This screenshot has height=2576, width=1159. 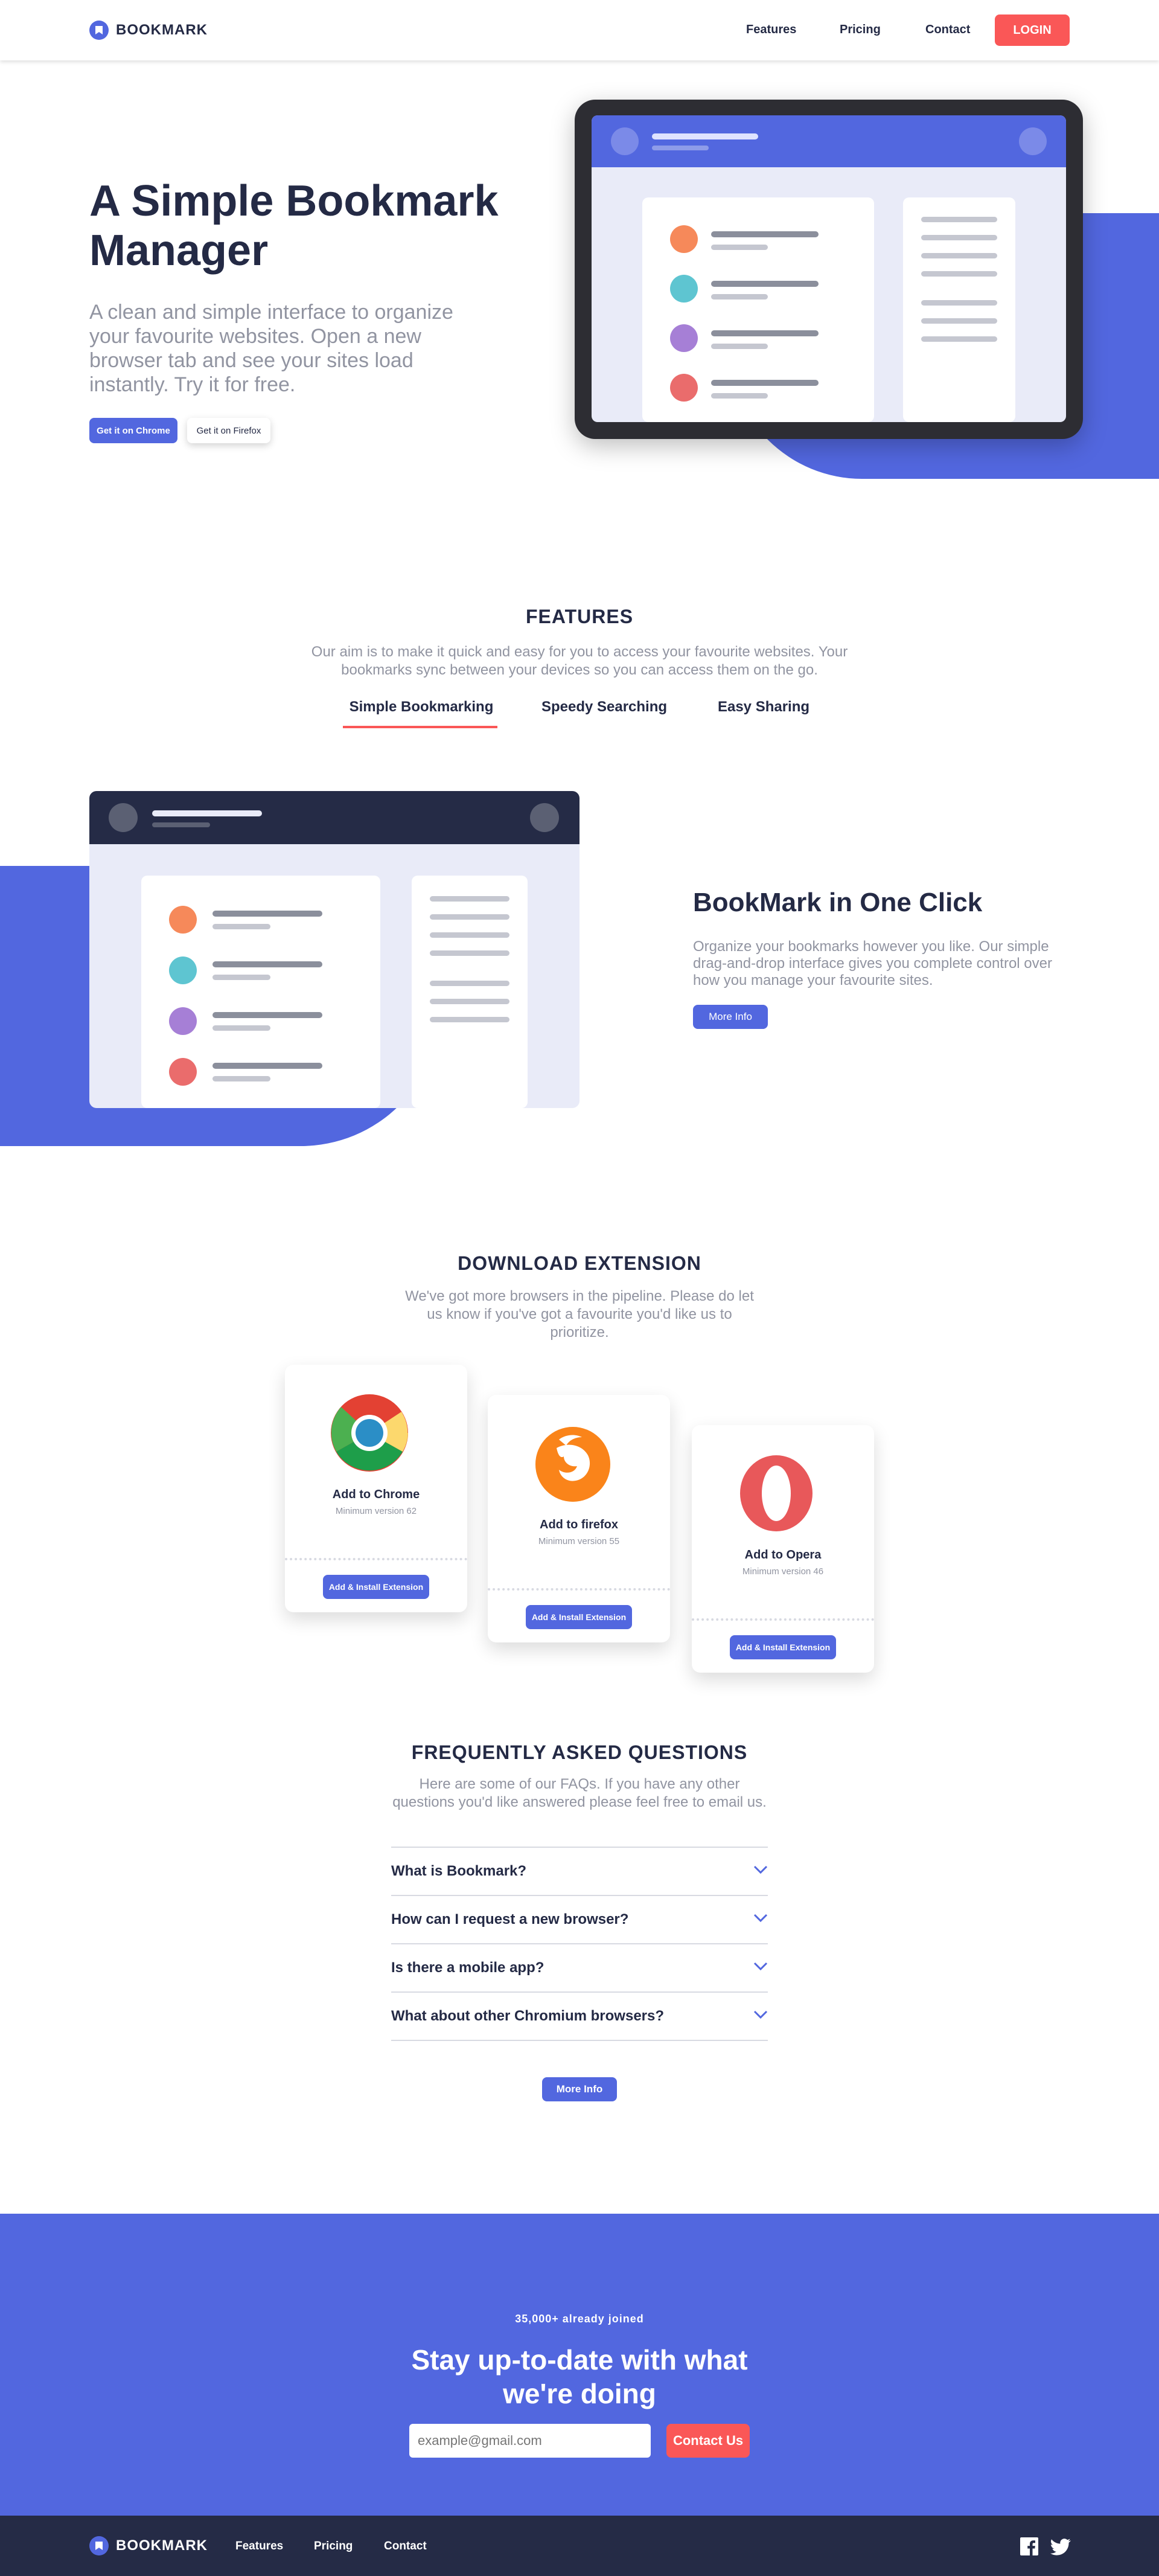 What do you see at coordinates (376, 1511) in the screenshot?
I see `card-min-version: Minimum version 62` at bounding box center [376, 1511].